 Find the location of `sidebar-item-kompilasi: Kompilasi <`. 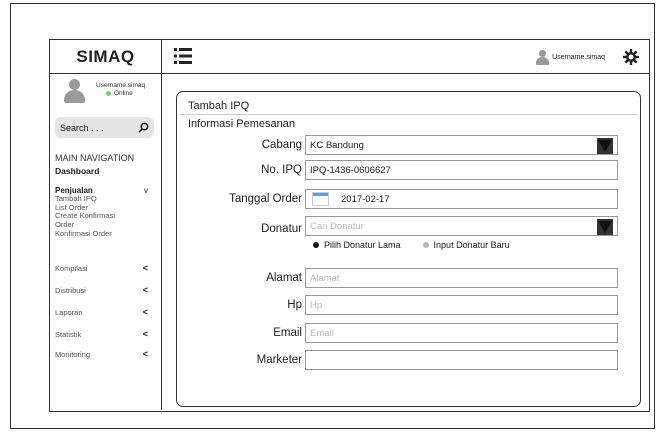

sidebar-item-kompilasi: Kompilasi < is located at coordinates (101, 268).